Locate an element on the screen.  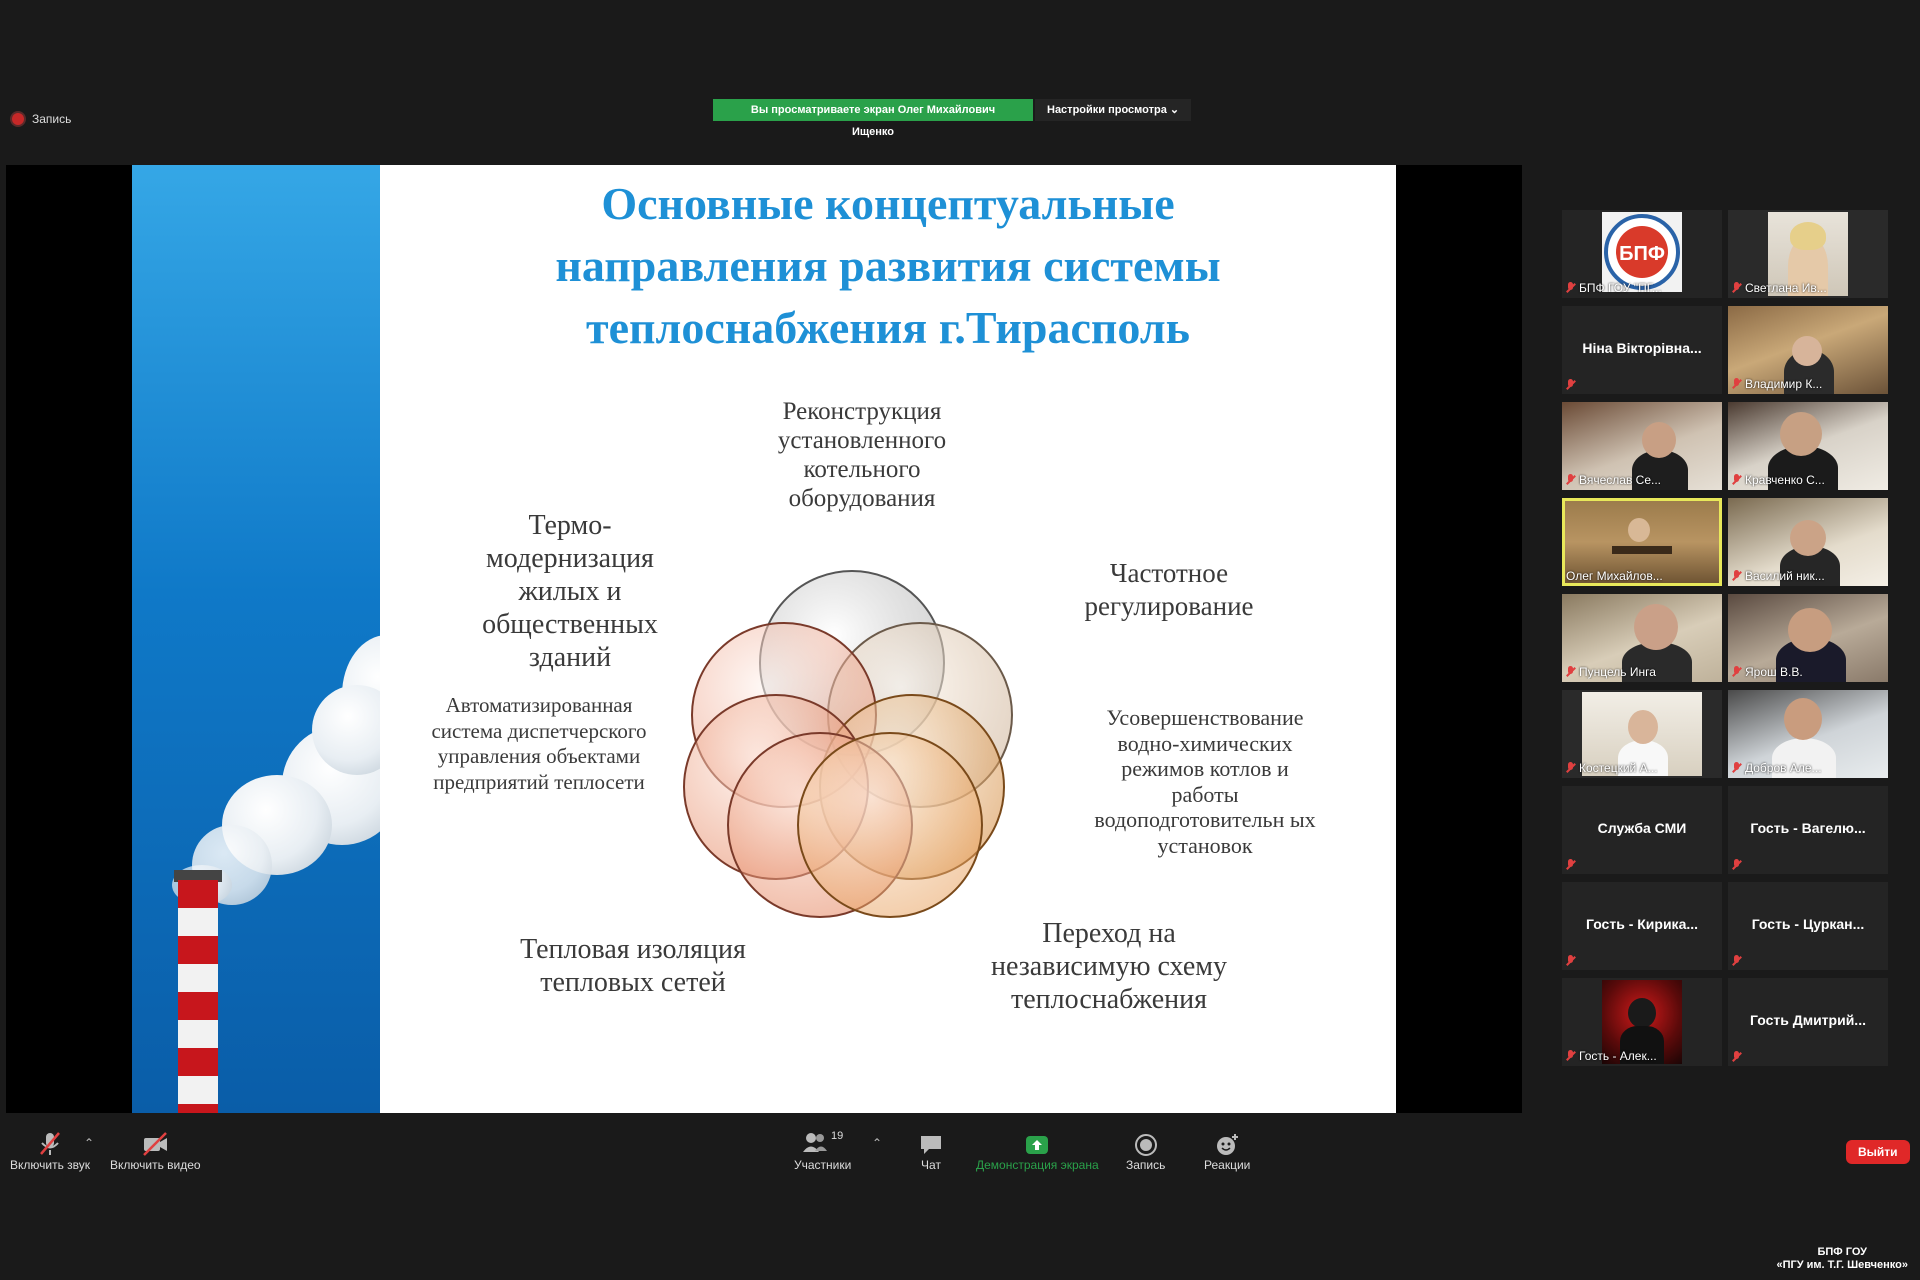
share-screen-icon is located at coordinates (1037, 1145).